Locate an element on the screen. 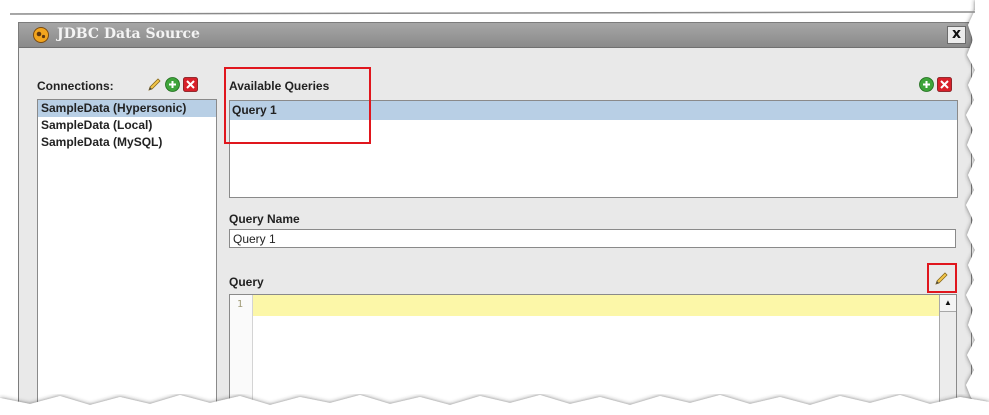  add-query-icon is located at coordinates (926, 84).